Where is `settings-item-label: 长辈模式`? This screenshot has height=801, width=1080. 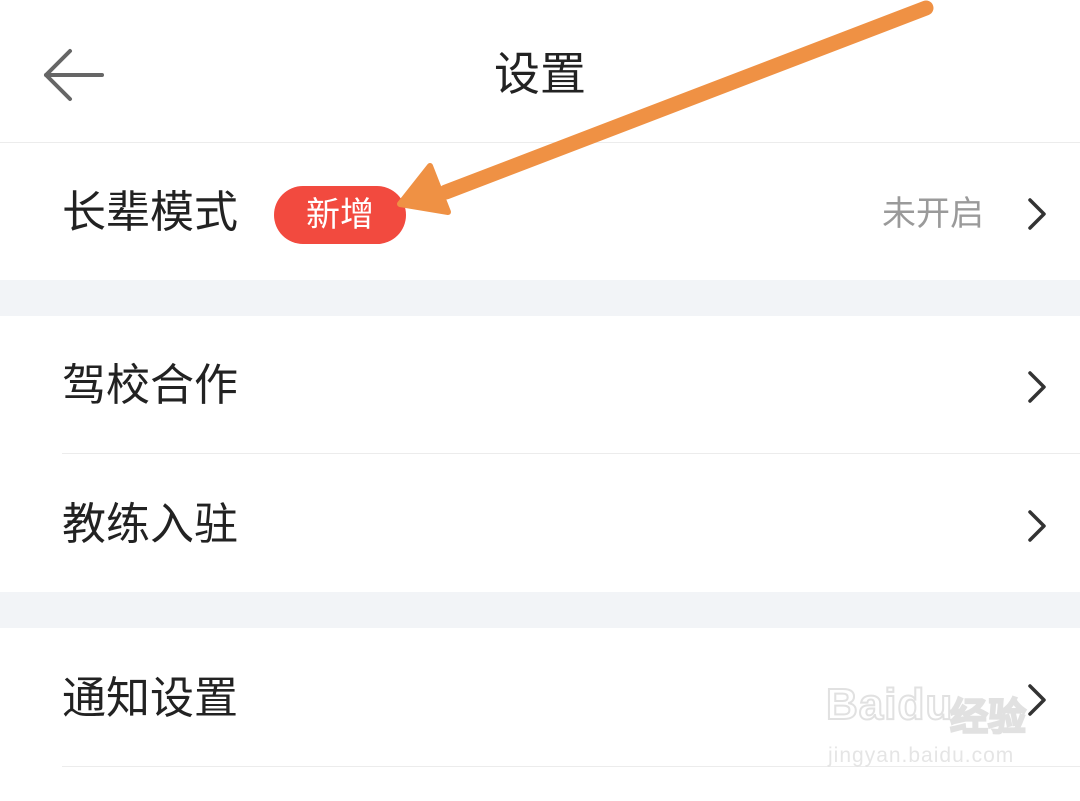
settings-item-label: 长辈模式 is located at coordinates (150, 212).